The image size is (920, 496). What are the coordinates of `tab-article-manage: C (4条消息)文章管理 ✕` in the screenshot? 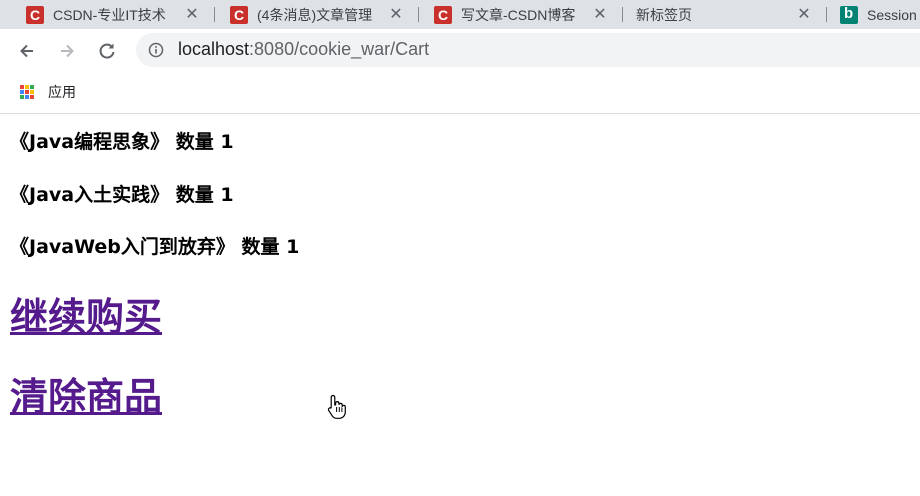 It's located at (311, 14).